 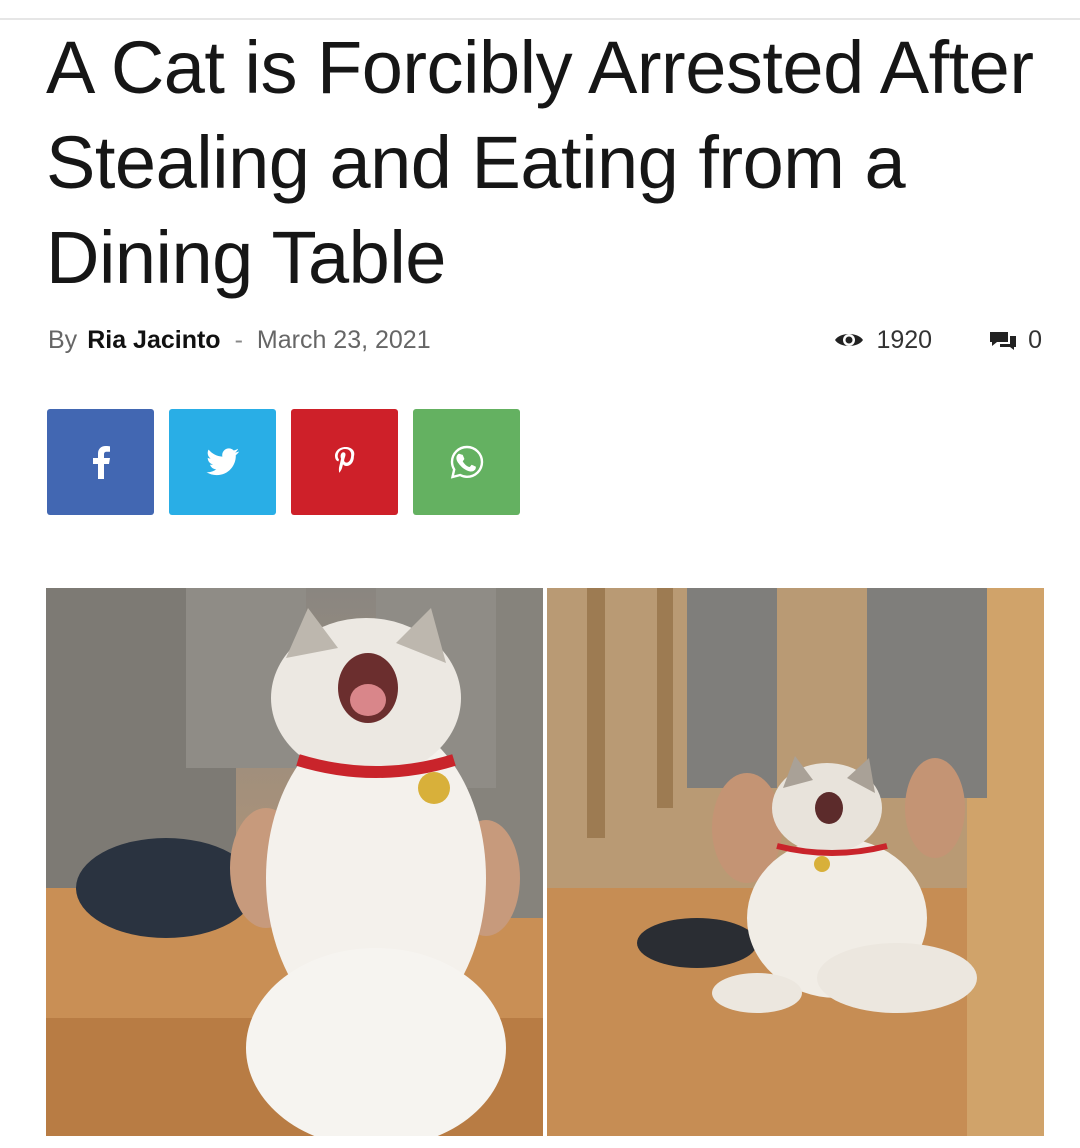 I want to click on article-stats: 1920 0, so click(x=938, y=340).